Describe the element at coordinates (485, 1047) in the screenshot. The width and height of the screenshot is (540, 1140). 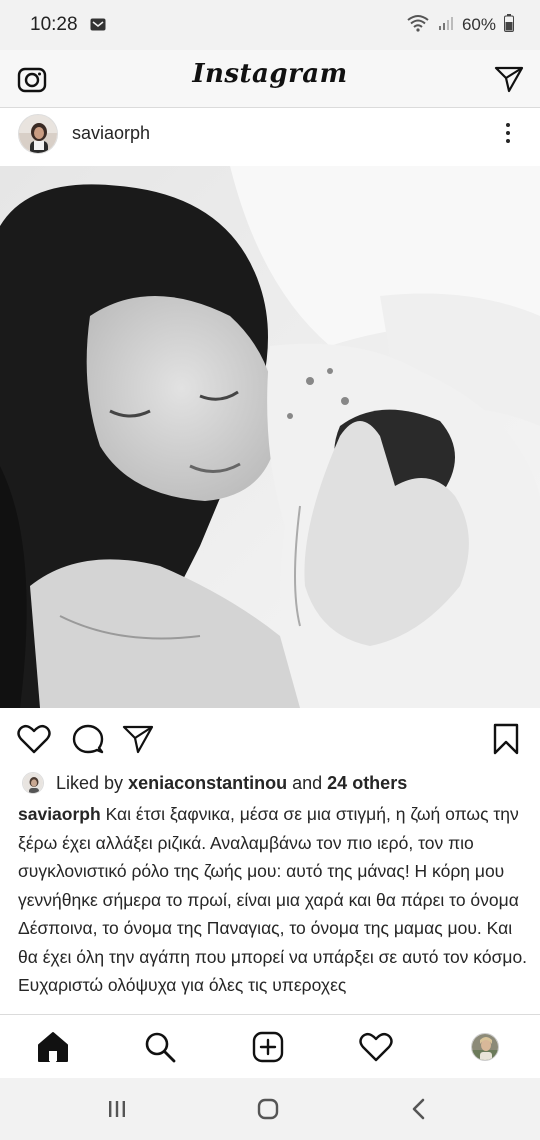
I see `profile-avatar` at that location.